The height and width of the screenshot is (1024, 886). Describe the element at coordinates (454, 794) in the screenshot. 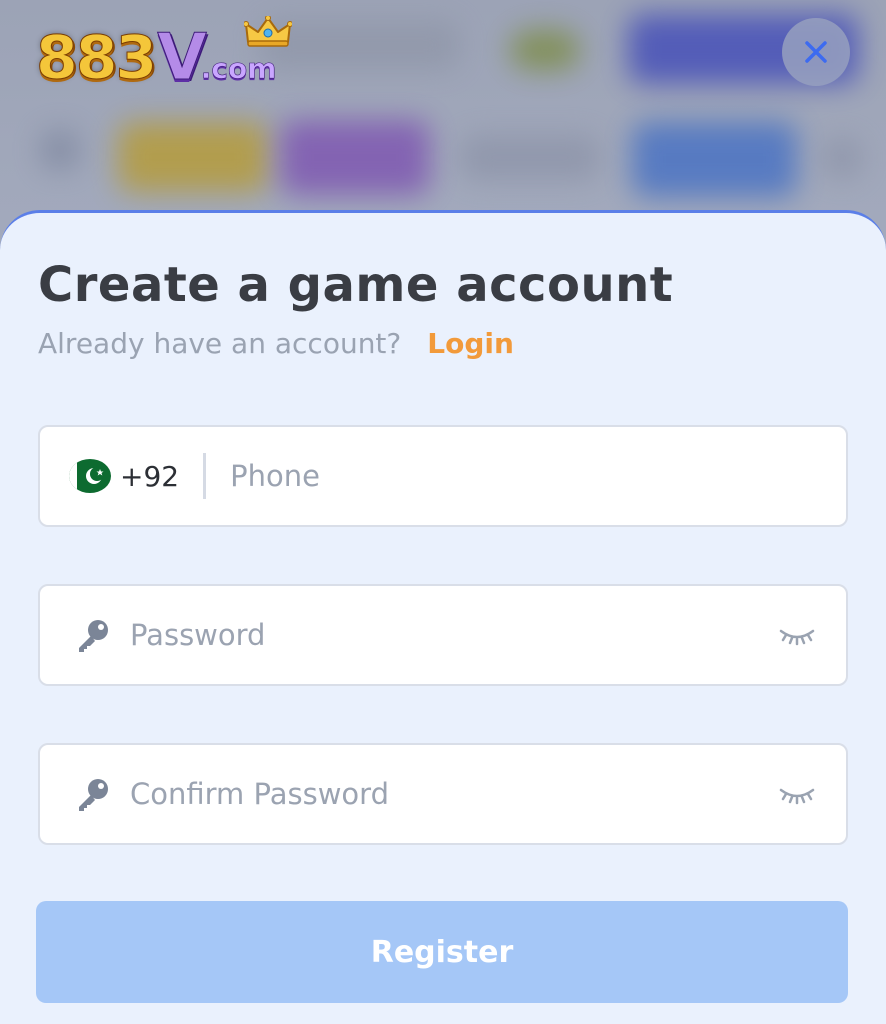

I see `confirm-password-input` at that location.